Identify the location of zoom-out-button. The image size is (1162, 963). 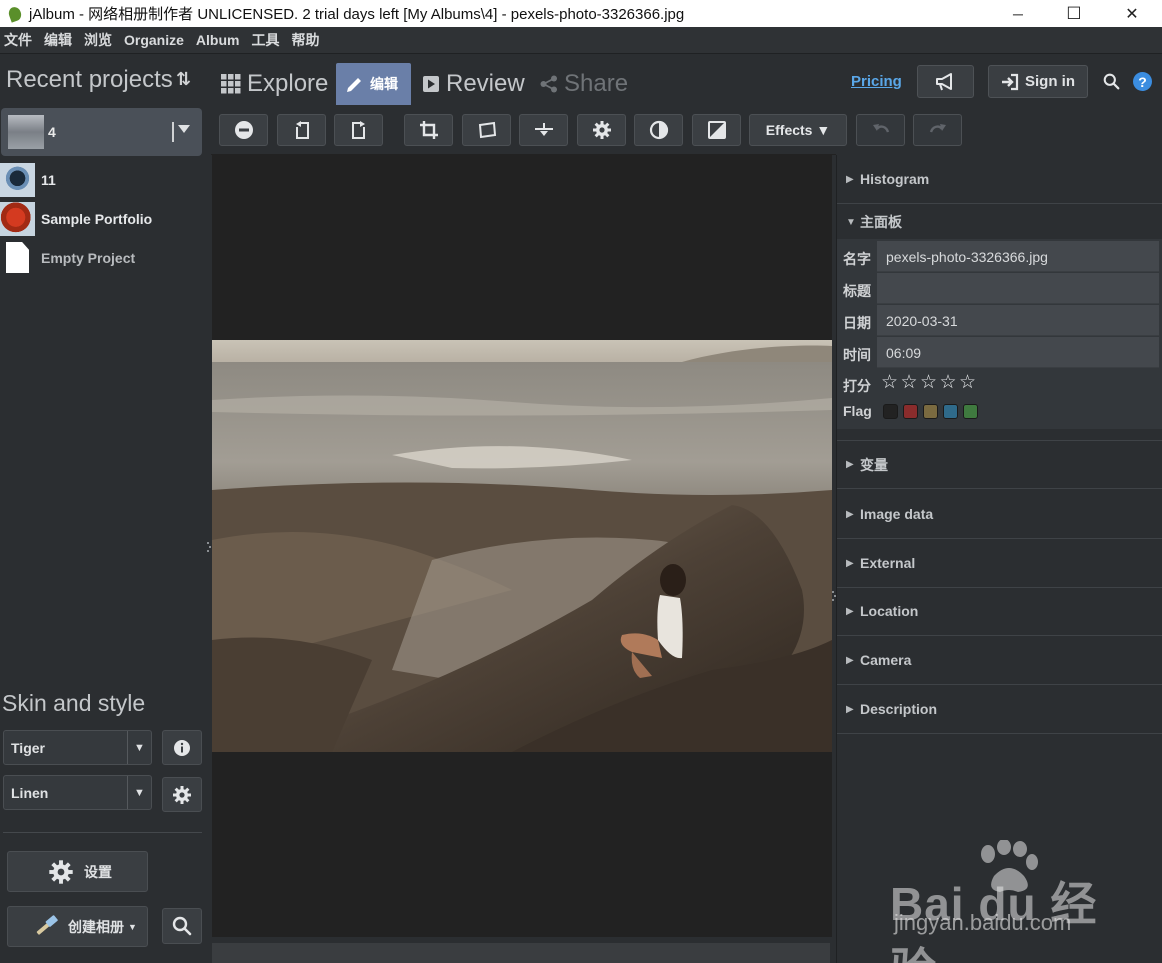
(243, 130).